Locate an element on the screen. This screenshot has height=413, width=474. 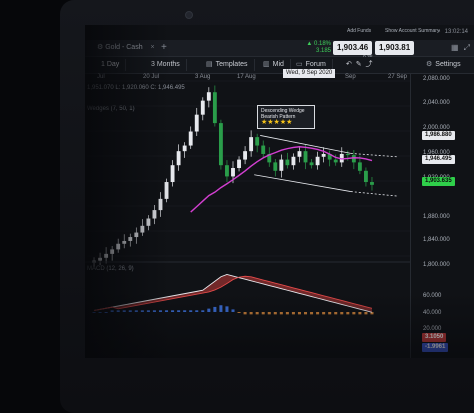
settings-button: ⚙ Settings is located at coordinates (443, 65).